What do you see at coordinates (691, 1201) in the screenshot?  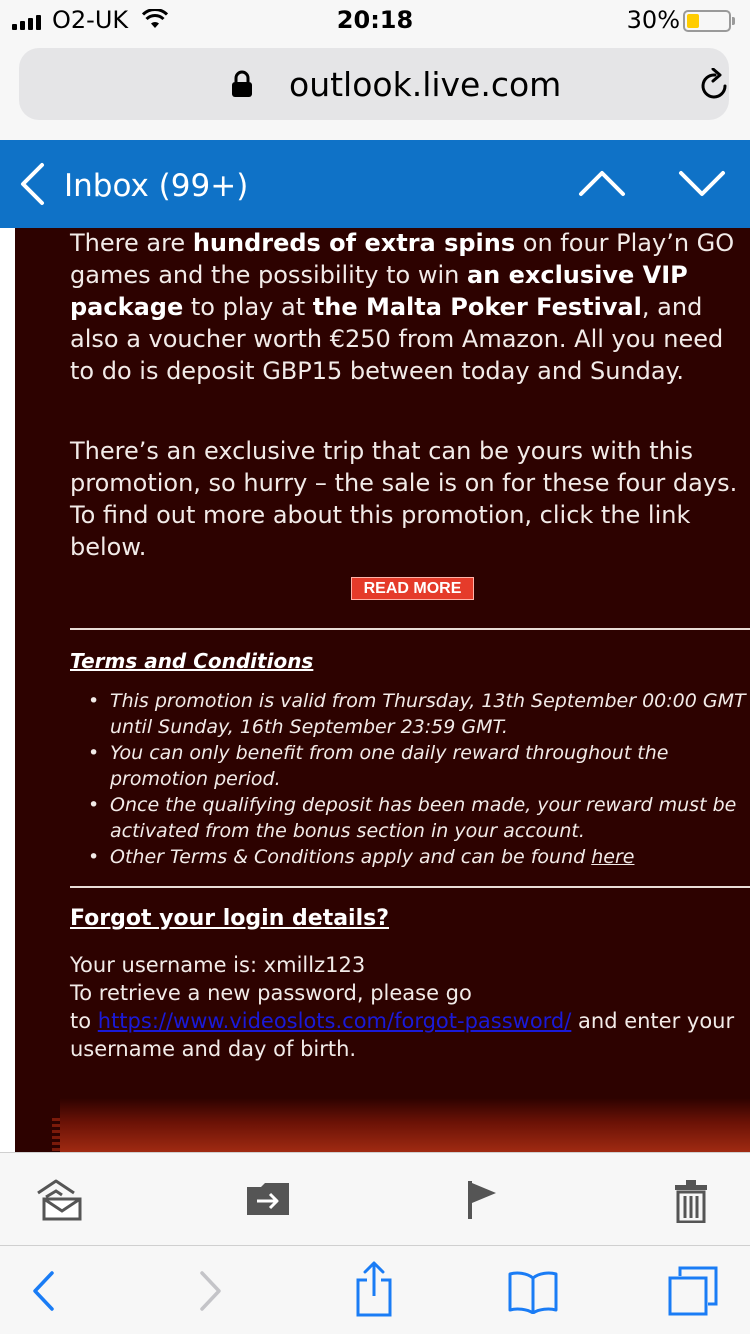 I see `trash-icon` at bounding box center [691, 1201].